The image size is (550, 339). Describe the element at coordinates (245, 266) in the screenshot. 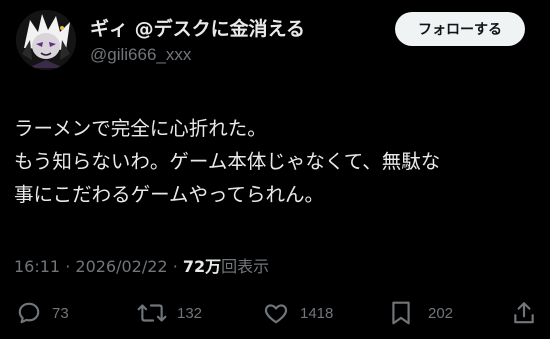

I see `views-label: 回表示` at that location.